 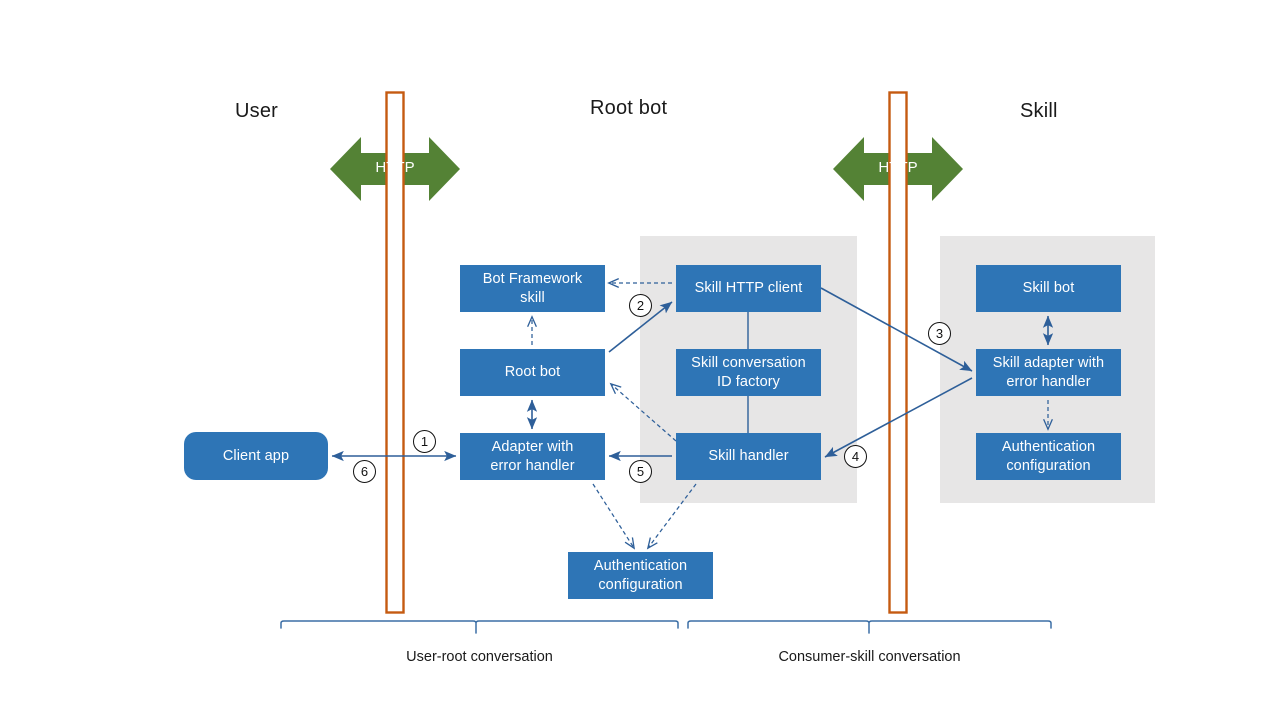 What do you see at coordinates (479, 627) in the screenshot?
I see `bracket-user-root` at bounding box center [479, 627].